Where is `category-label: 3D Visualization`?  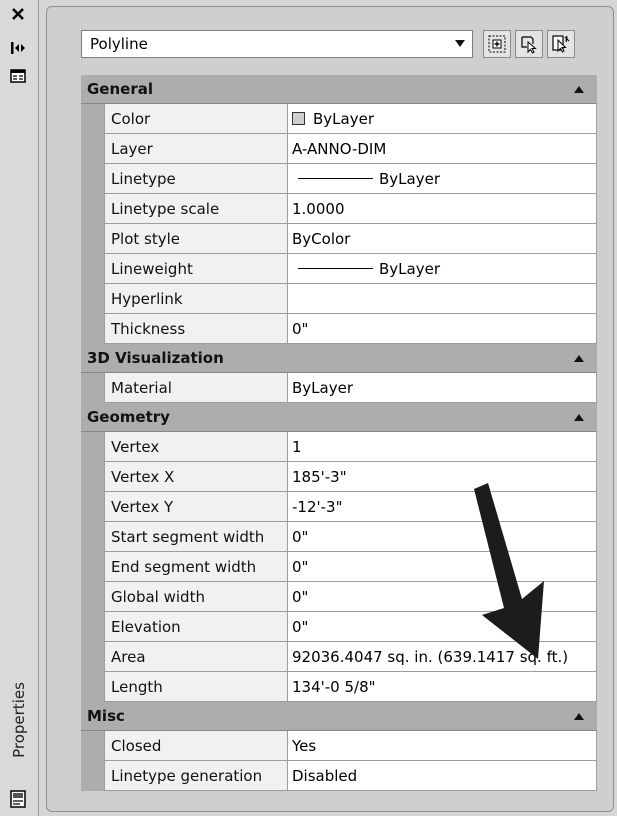 category-label: 3D Visualization is located at coordinates (155, 358).